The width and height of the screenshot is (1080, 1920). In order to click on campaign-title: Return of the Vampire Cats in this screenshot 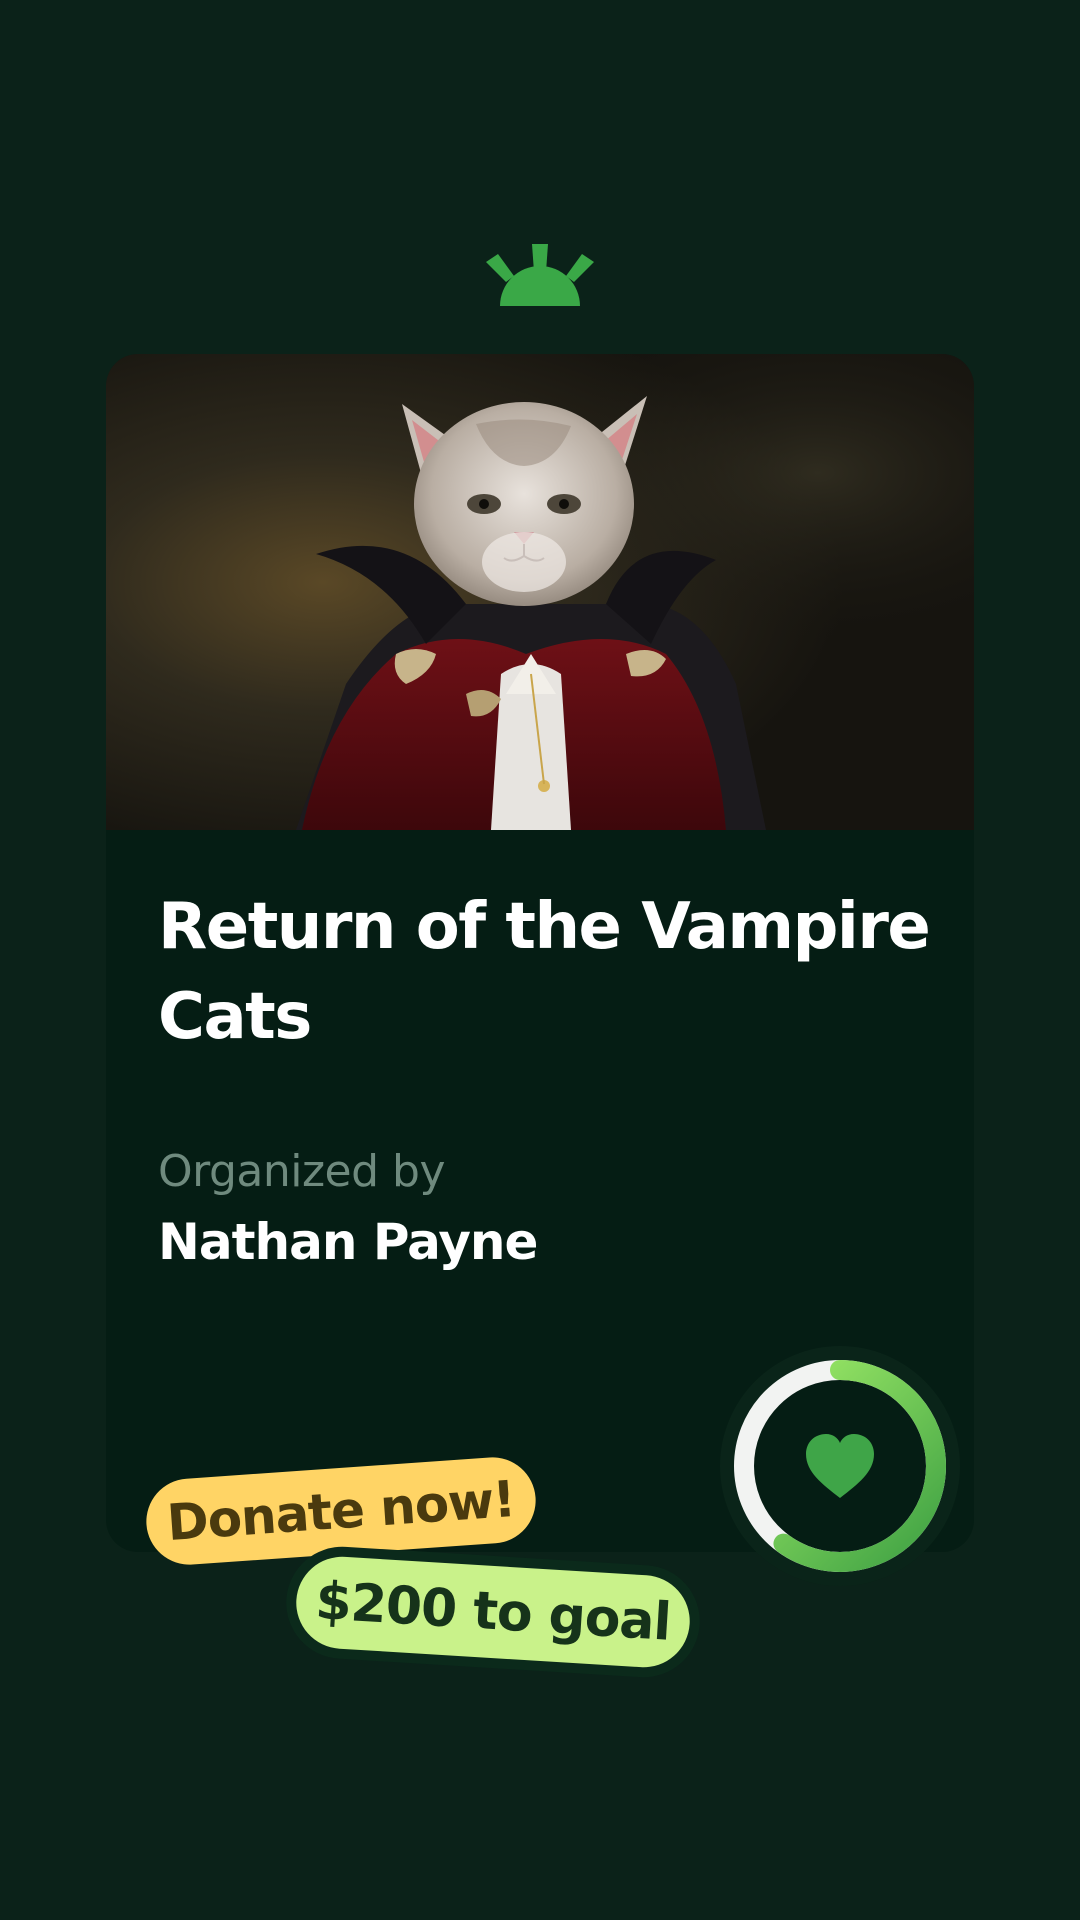, I will do `click(548, 972)`.